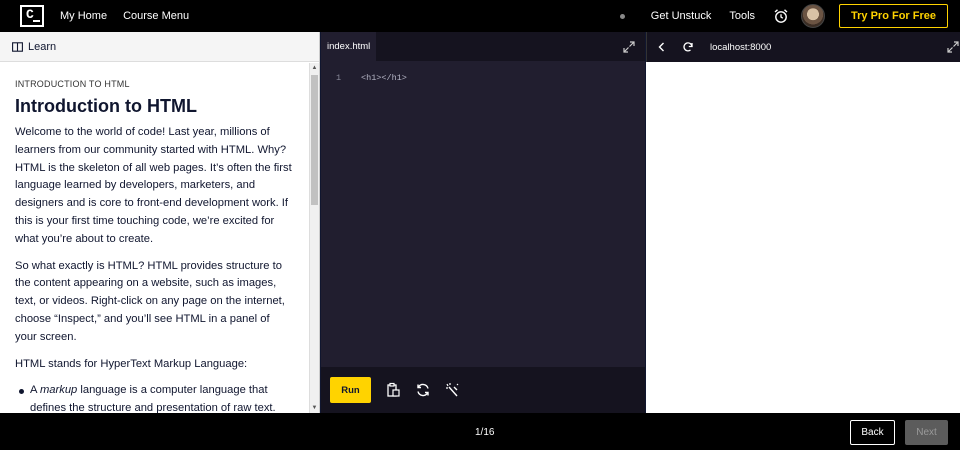  What do you see at coordinates (872, 432) in the screenshot?
I see `back-button: Back` at bounding box center [872, 432].